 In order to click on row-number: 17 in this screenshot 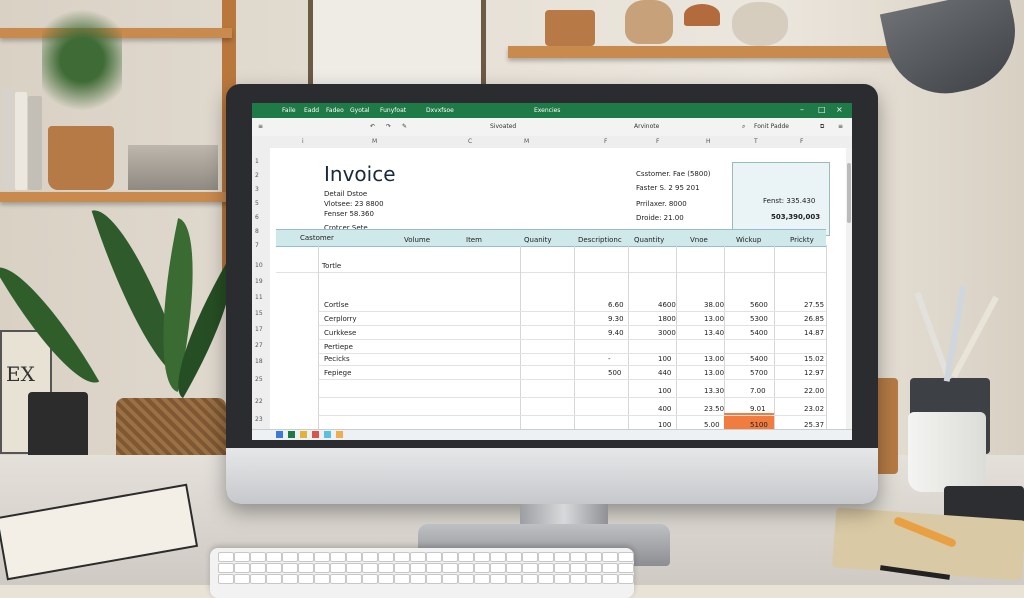, I will do `click(259, 329)`.